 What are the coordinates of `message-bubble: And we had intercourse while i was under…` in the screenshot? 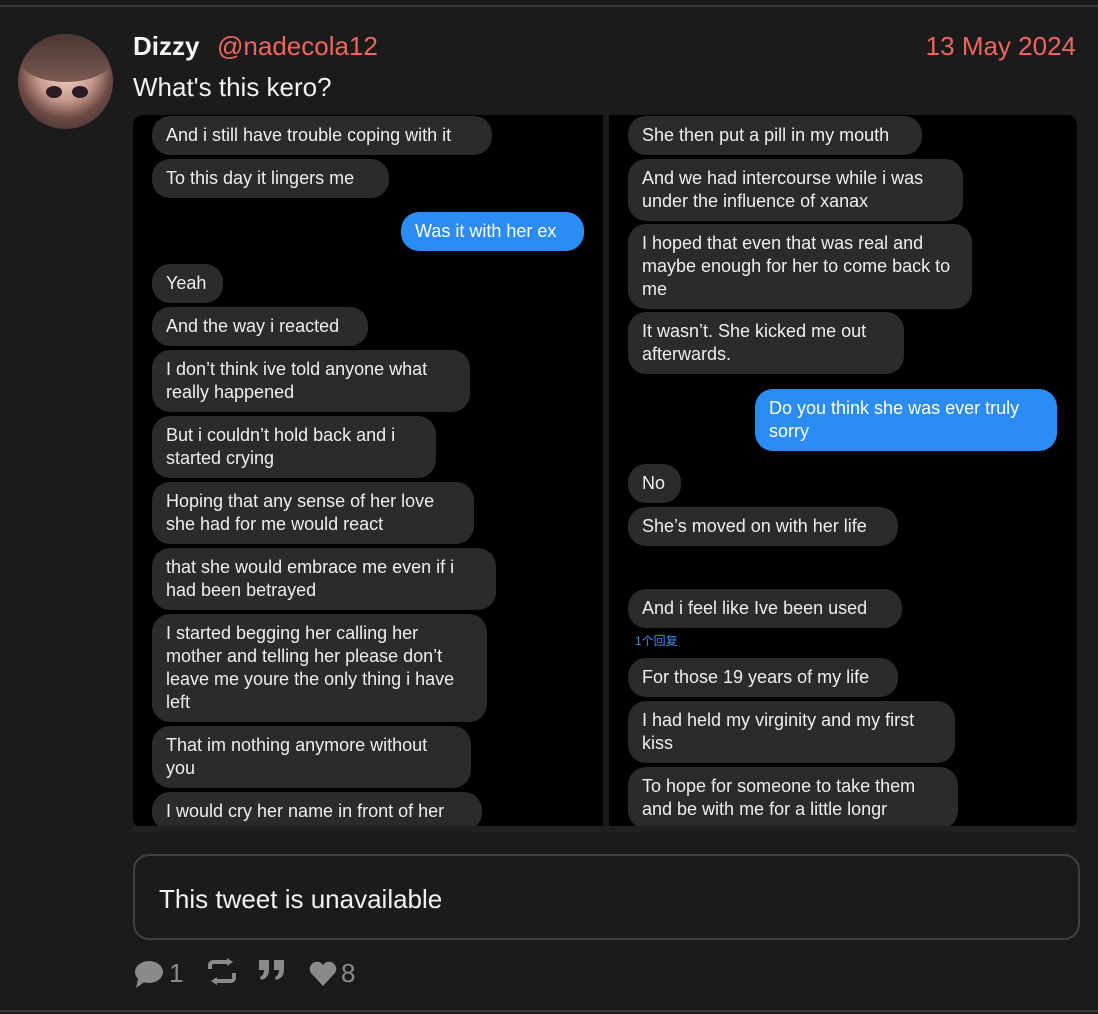 It's located at (795, 190).